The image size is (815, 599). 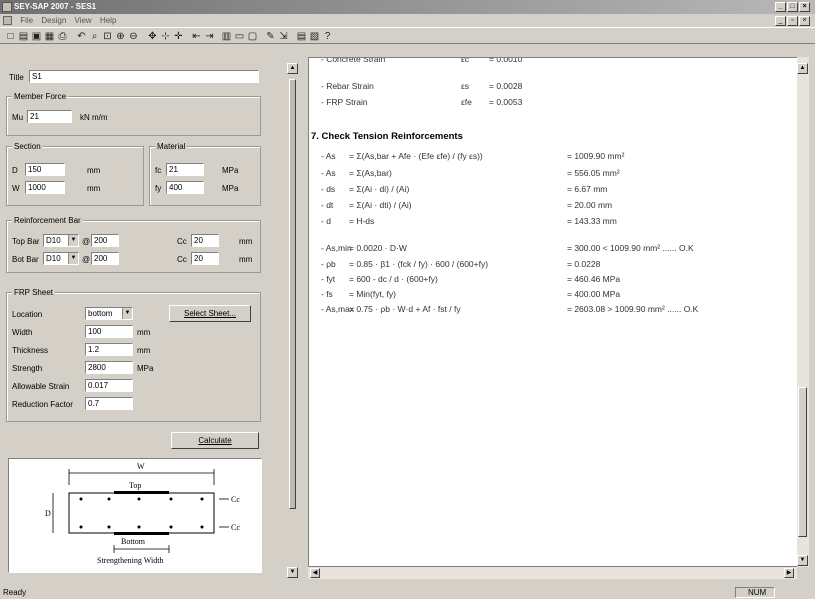 I want to click on zoom-out-icon: ⊖, so click(x=133, y=36).